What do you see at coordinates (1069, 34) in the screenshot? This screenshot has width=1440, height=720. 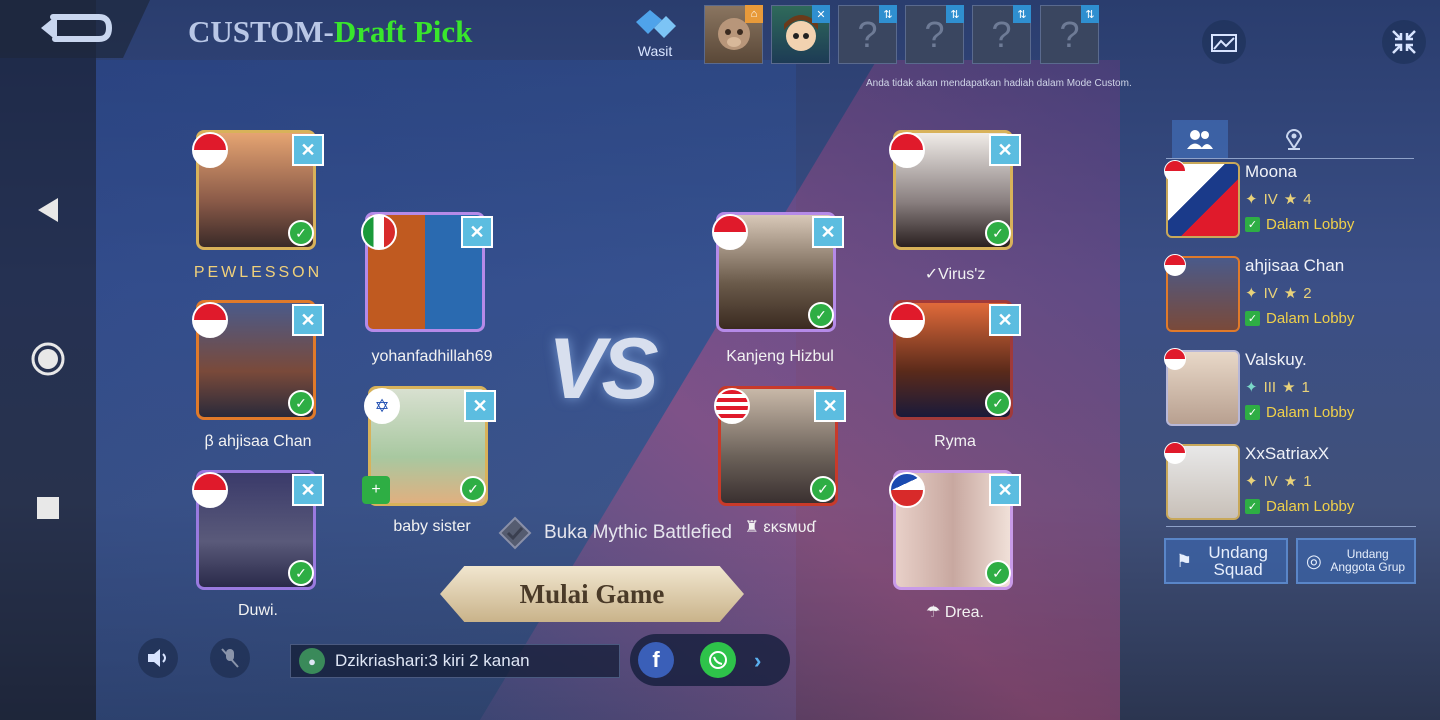 I see `spectator-slot-6: ? ⇅` at bounding box center [1069, 34].